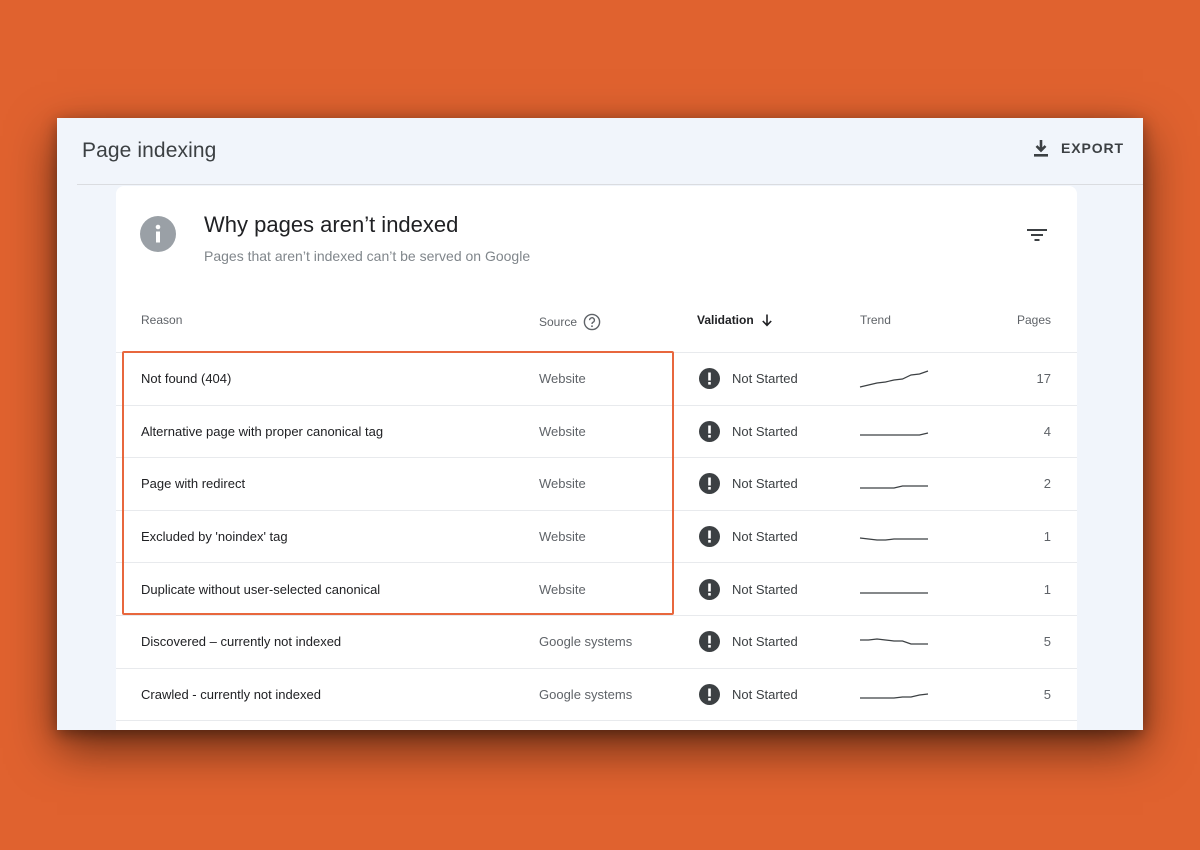  What do you see at coordinates (158, 234) in the screenshot?
I see `info-icon` at bounding box center [158, 234].